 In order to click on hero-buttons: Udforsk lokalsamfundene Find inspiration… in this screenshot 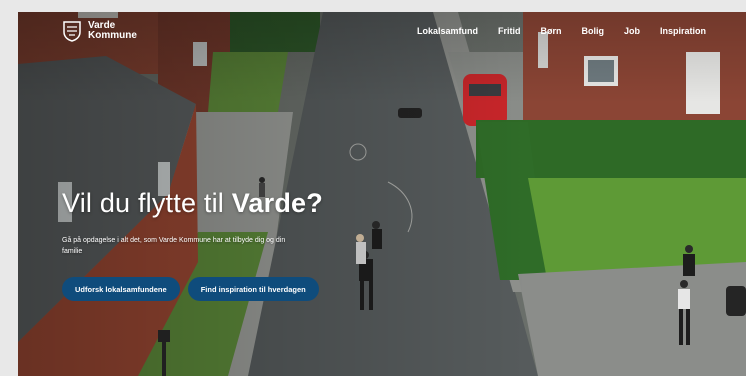, I will do `click(190, 289)`.